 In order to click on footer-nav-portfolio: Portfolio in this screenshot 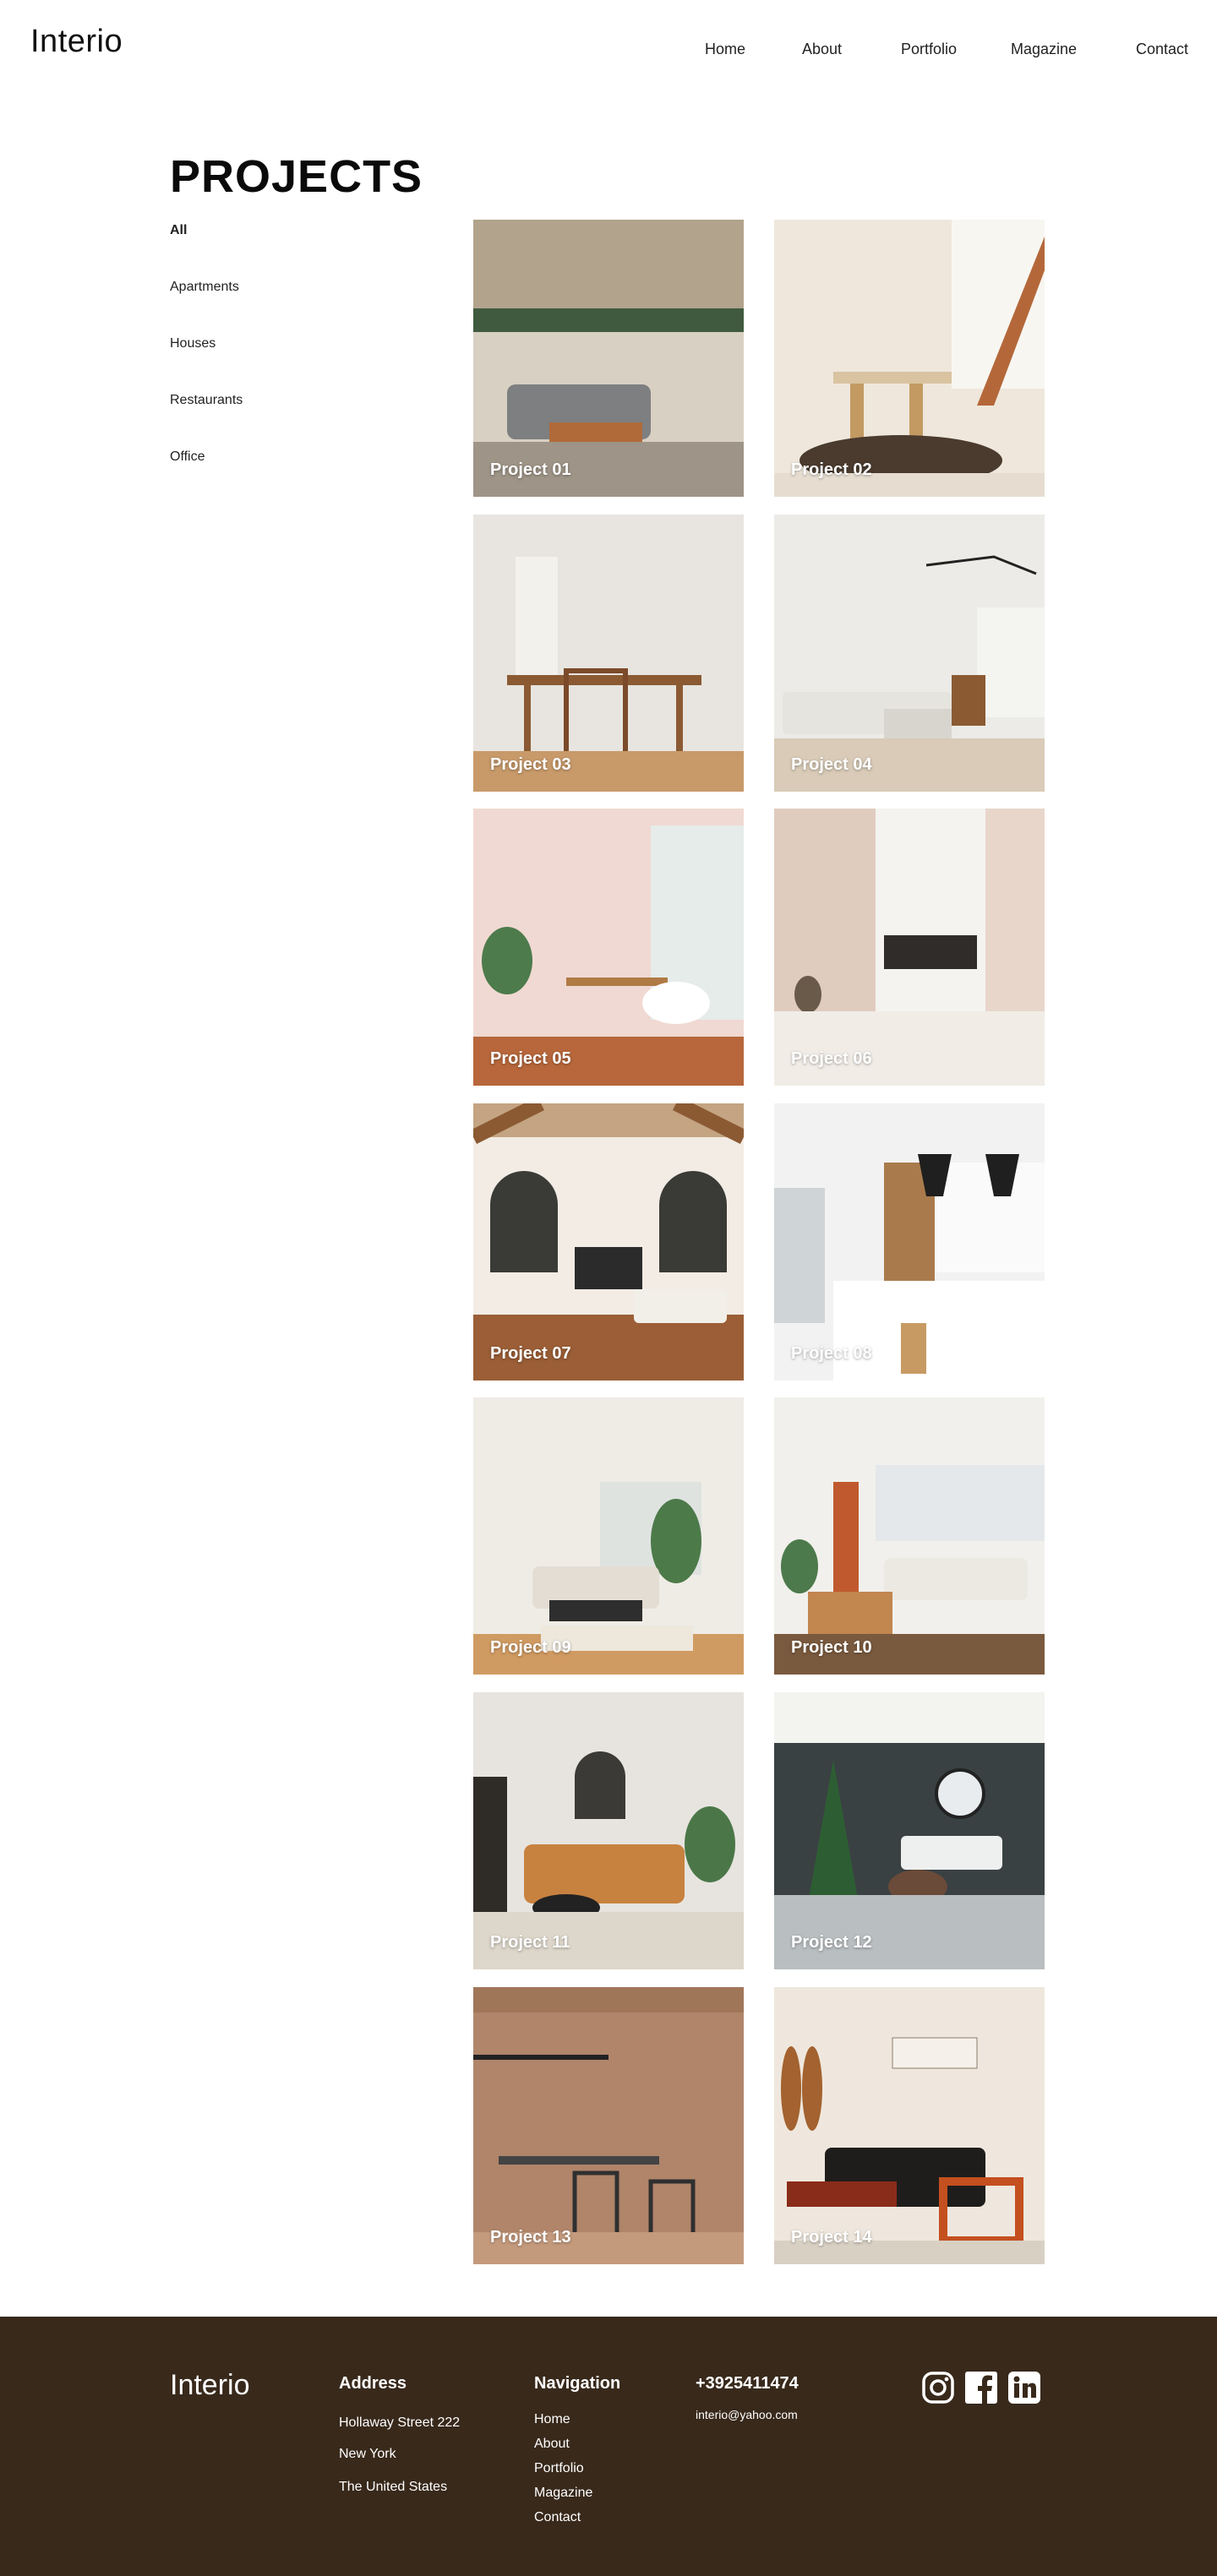, I will do `click(559, 2468)`.